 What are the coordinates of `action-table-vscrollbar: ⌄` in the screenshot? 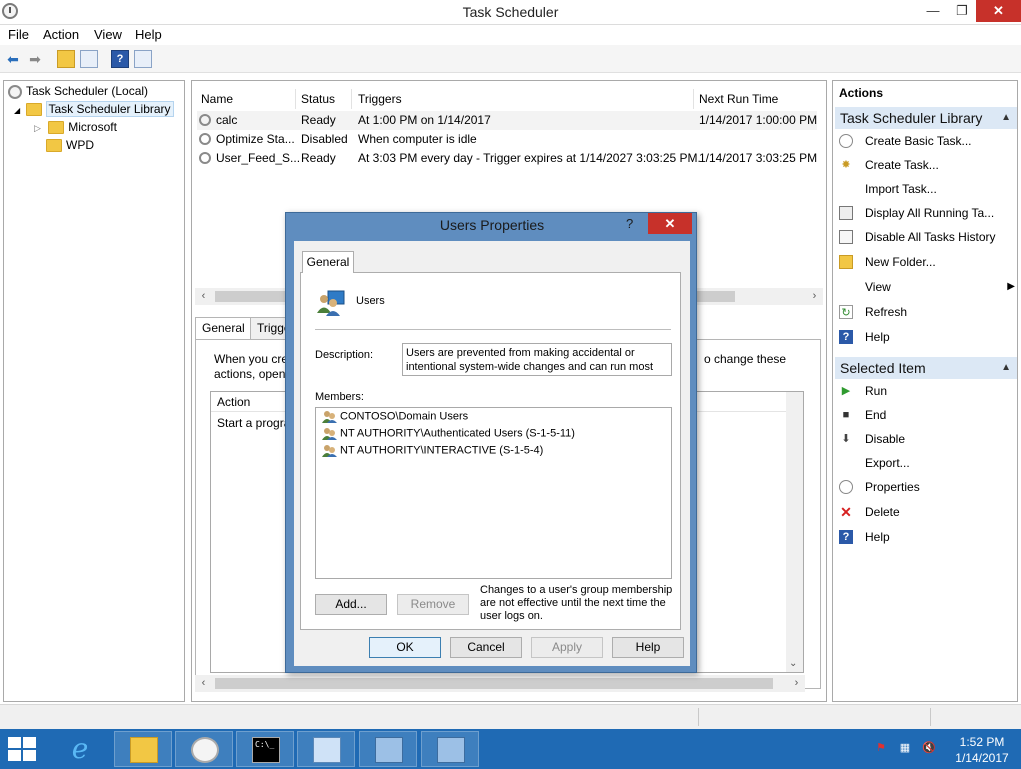 It's located at (794, 532).